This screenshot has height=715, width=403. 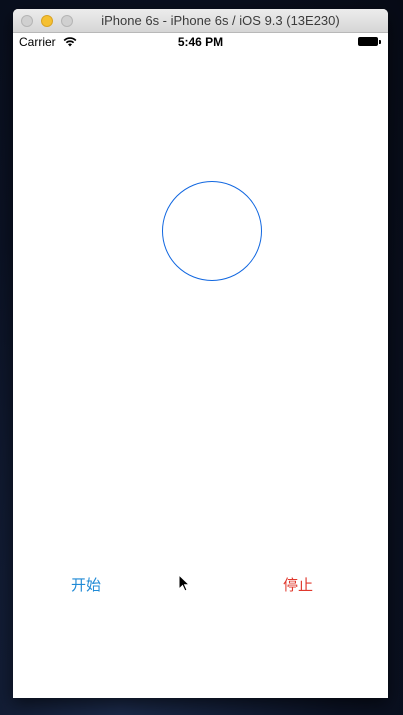 I want to click on status-bar: Carrier 5:46 PM, so click(x=200, y=42).